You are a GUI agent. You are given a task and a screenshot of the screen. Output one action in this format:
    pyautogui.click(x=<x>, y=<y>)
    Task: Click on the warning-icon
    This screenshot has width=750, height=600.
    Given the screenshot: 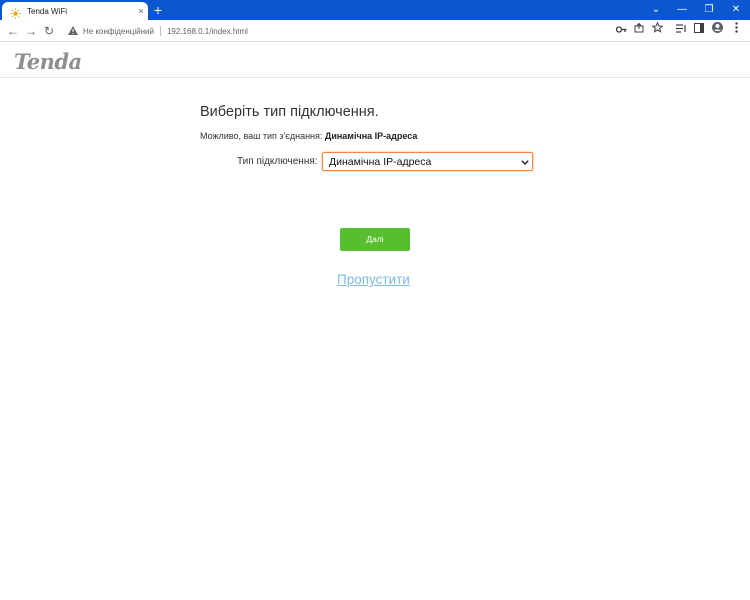 What is the action you would take?
    pyautogui.click(x=73, y=31)
    